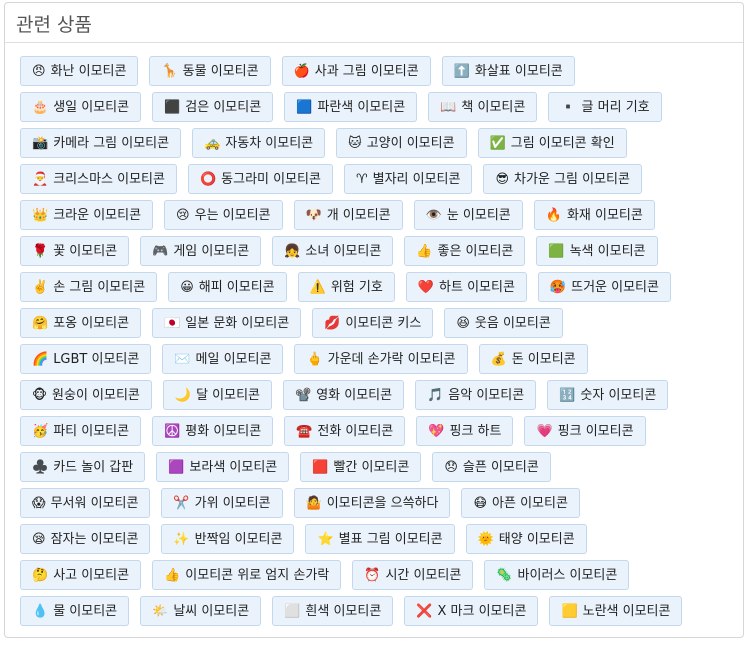 The width and height of the screenshot is (750, 645). What do you see at coordinates (228, 539) in the screenshot?
I see `related-tag-link: ✨ 반짝임 이모티콘` at bounding box center [228, 539].